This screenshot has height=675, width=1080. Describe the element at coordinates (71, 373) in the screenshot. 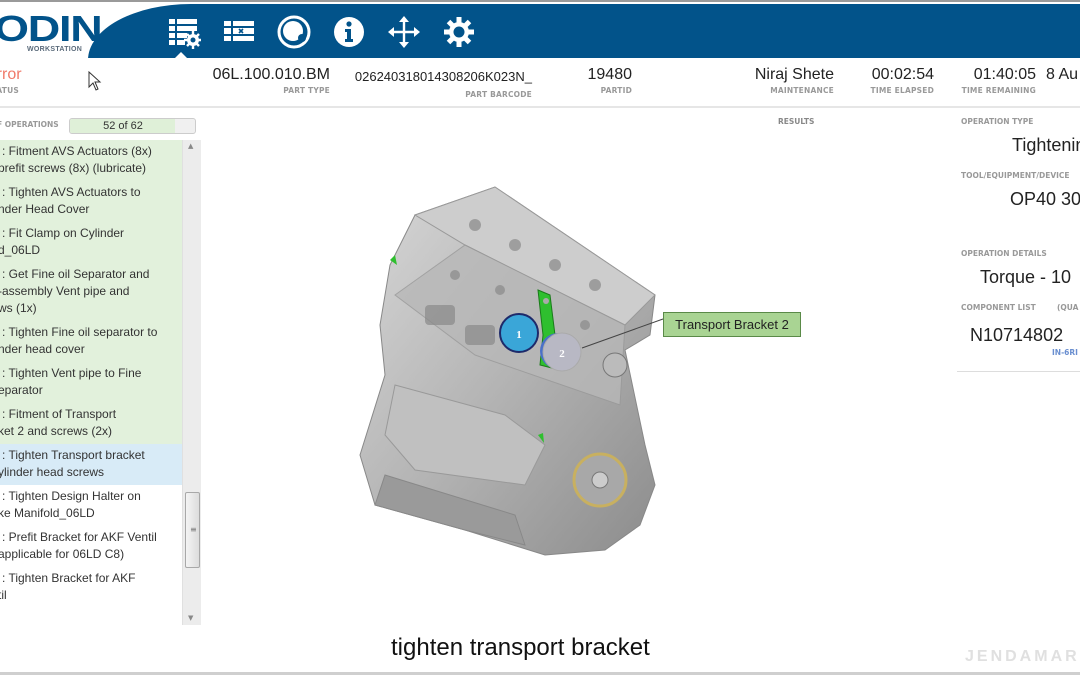

I see `operation-item-text: 0 : Tighten Vent pipe to Fine` at that location.